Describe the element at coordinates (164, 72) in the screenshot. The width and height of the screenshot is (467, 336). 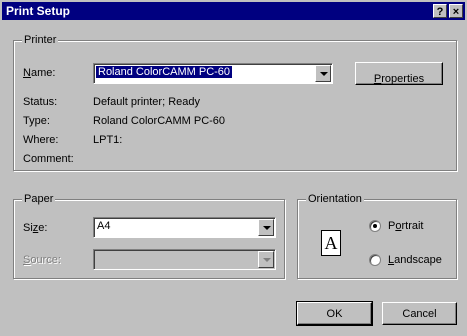
I see `printer-name-value: Roland ColorCAMM PC-60` at that location.